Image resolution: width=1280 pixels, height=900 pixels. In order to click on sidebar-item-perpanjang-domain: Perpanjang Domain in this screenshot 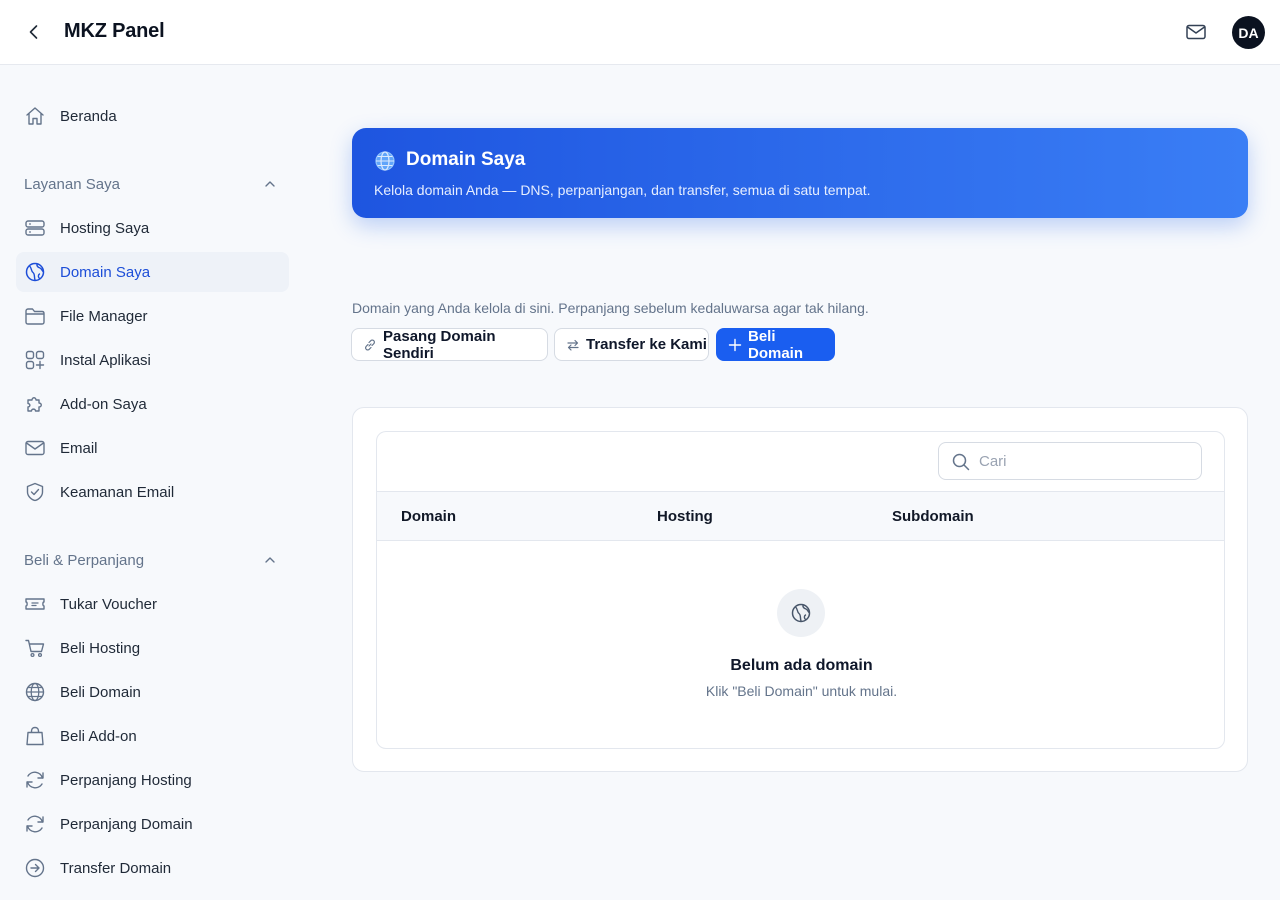, I will do `click(152, 824)`.